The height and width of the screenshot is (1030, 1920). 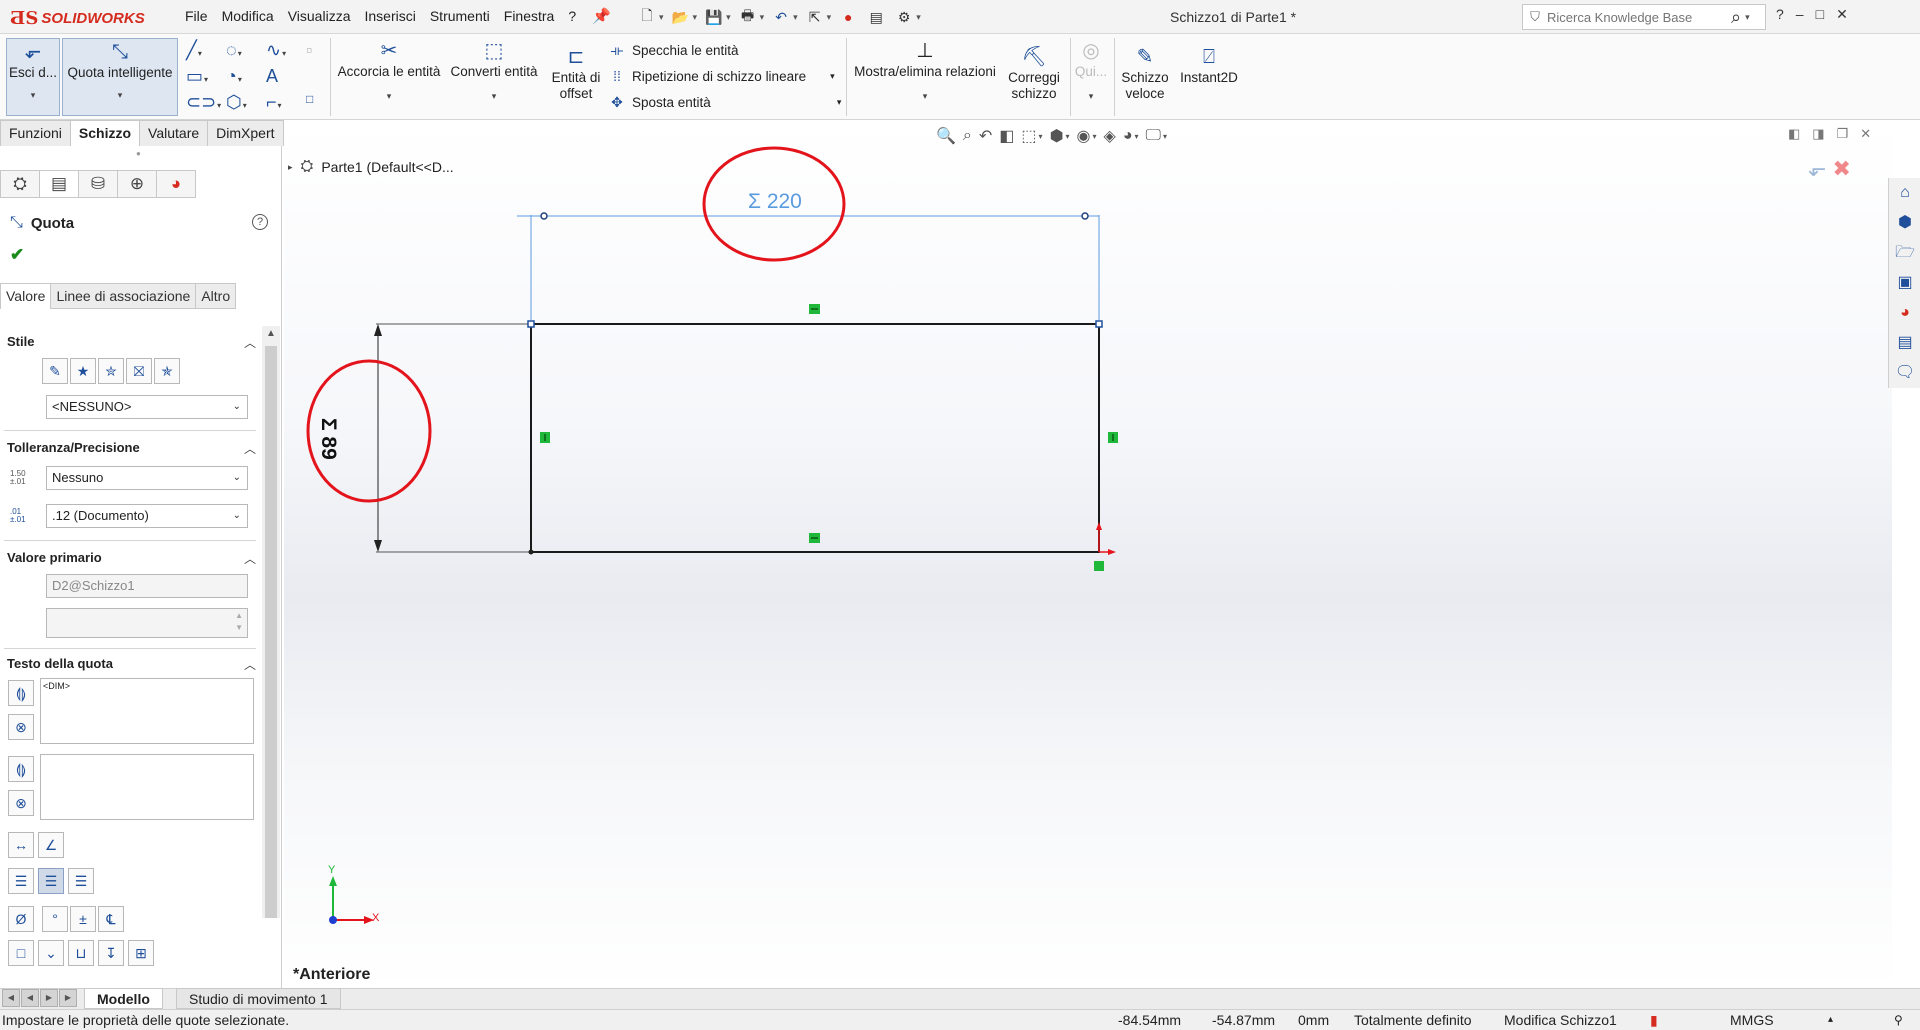 I want to click on select-cursor-icon: ⇱, so click(x=815, y=17).